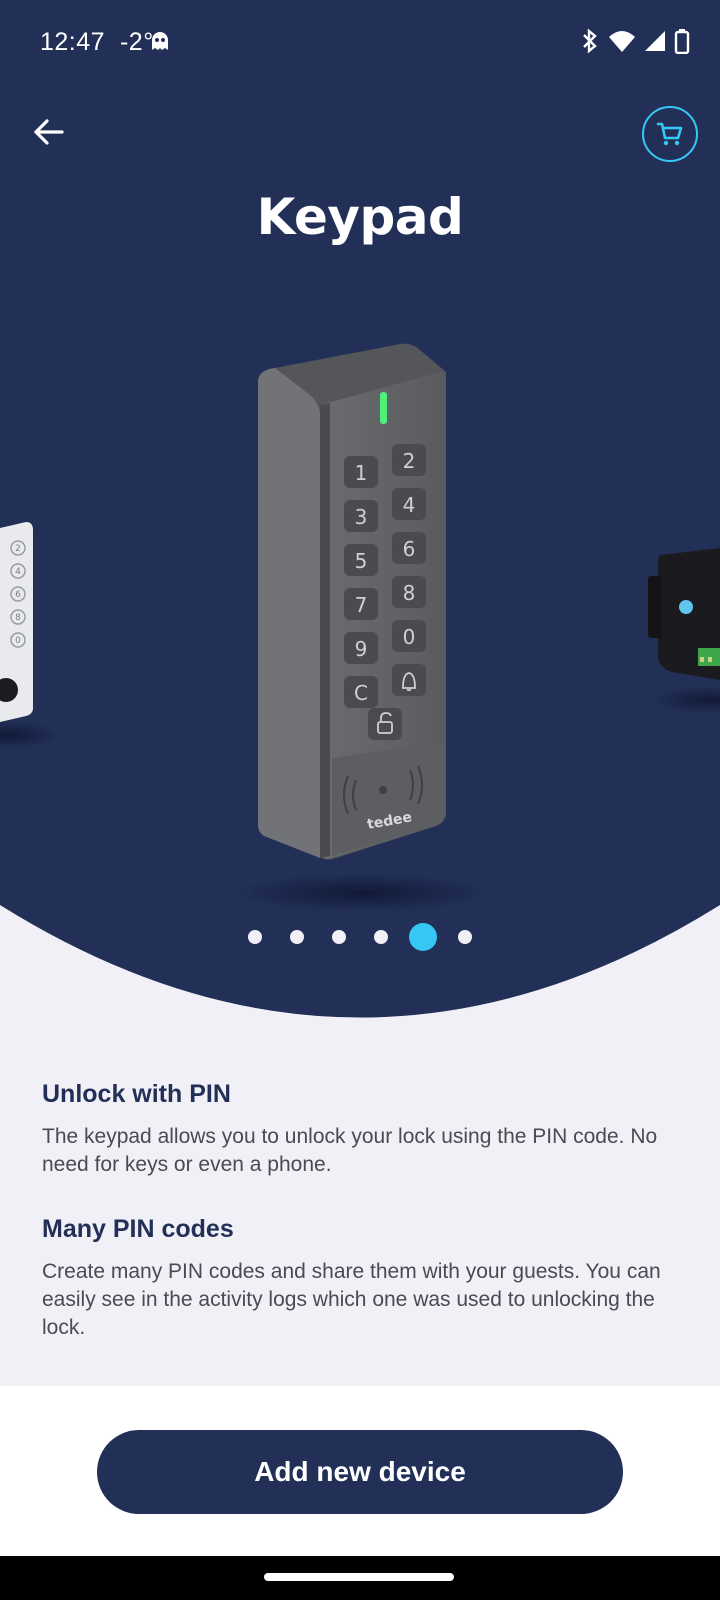  I want to click on wifi-icon, so click(622, 41).